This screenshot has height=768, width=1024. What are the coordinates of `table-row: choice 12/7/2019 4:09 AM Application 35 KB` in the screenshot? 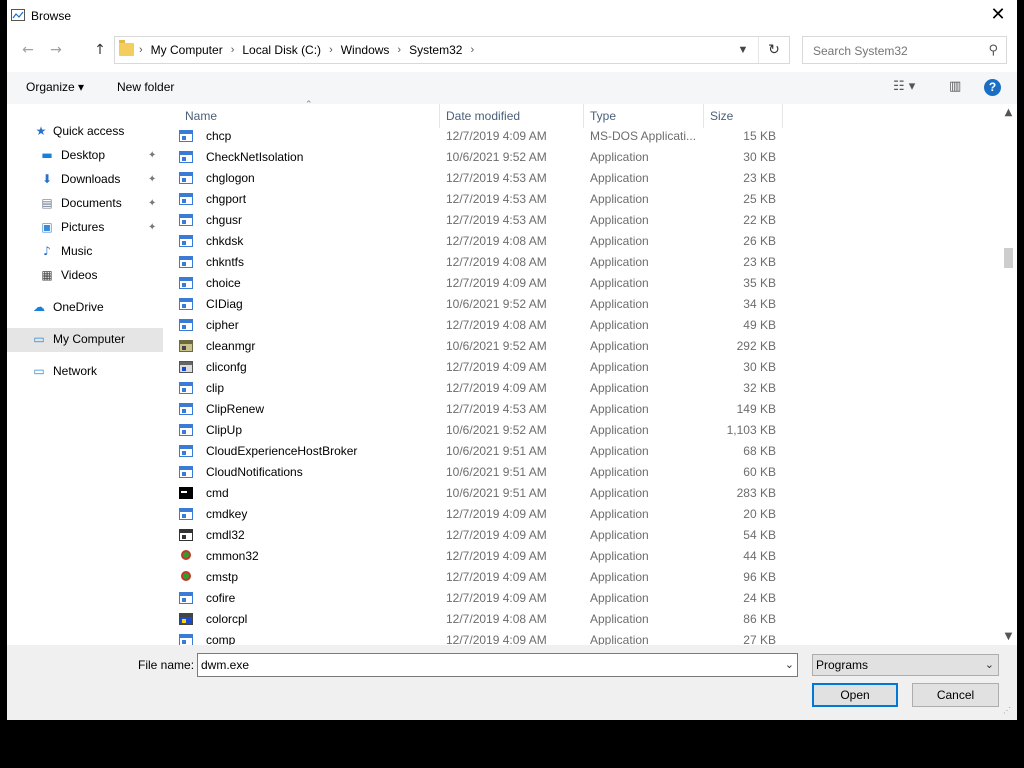 It's located at (580, 283).